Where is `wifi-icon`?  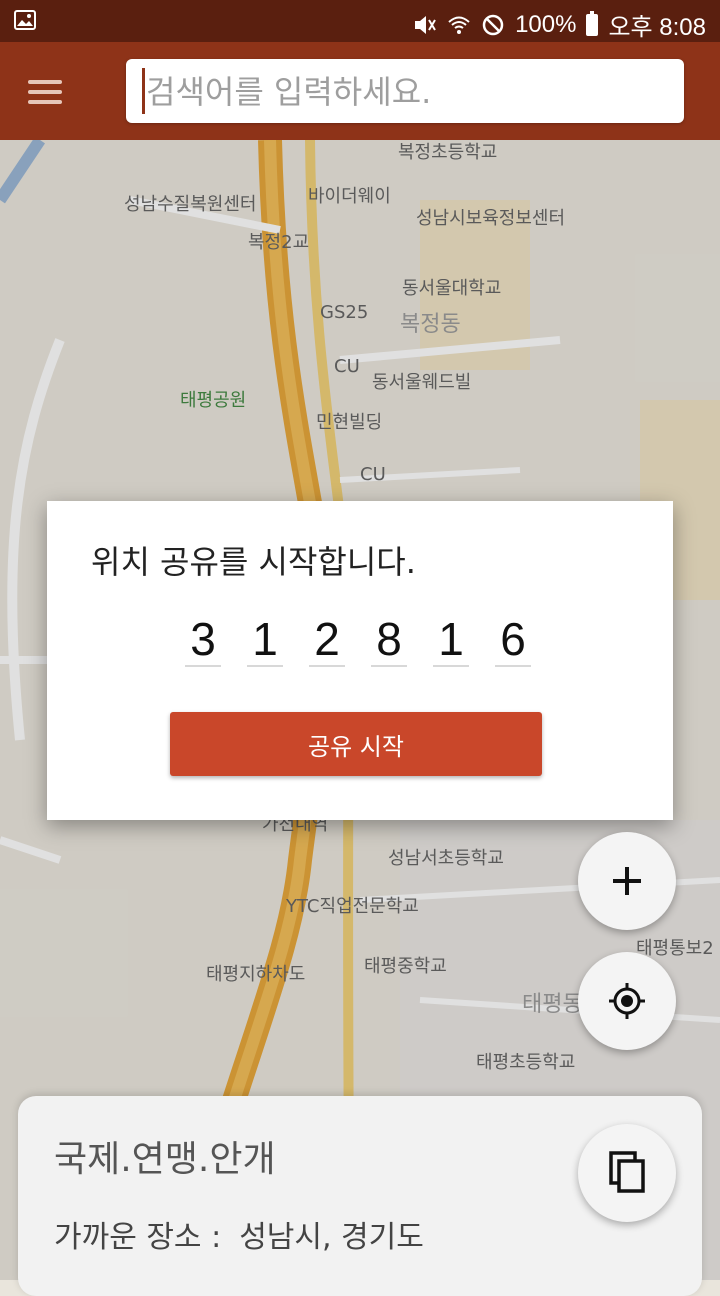 wifi-icon is located at coordinates (459, 25).